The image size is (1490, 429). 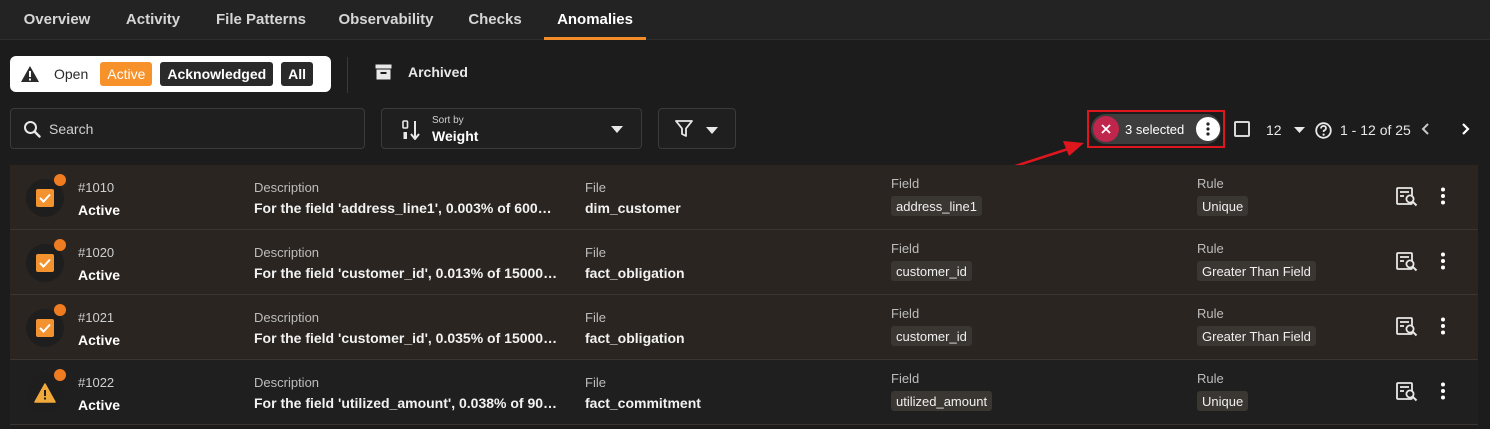 What do you see at coordinates (1323, 130) in the screenshot?
I see `help-icon` at bounding box center [1323, 130].